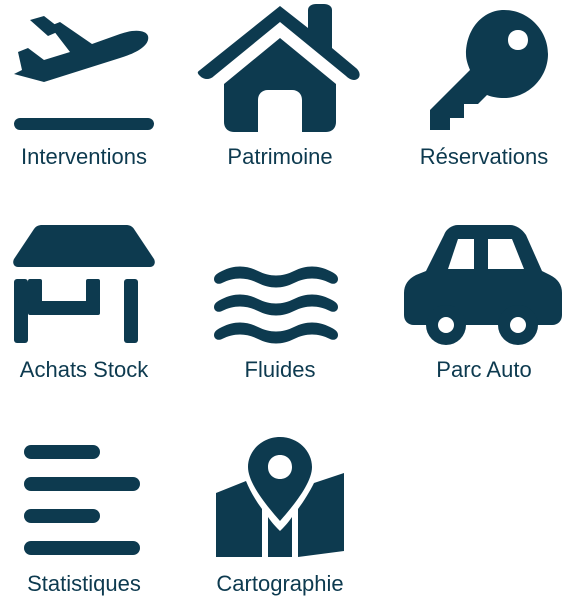 The height and width of the screenshot is (598, 568). I want to click on tile-label: Statistiques, so click(84, 583).